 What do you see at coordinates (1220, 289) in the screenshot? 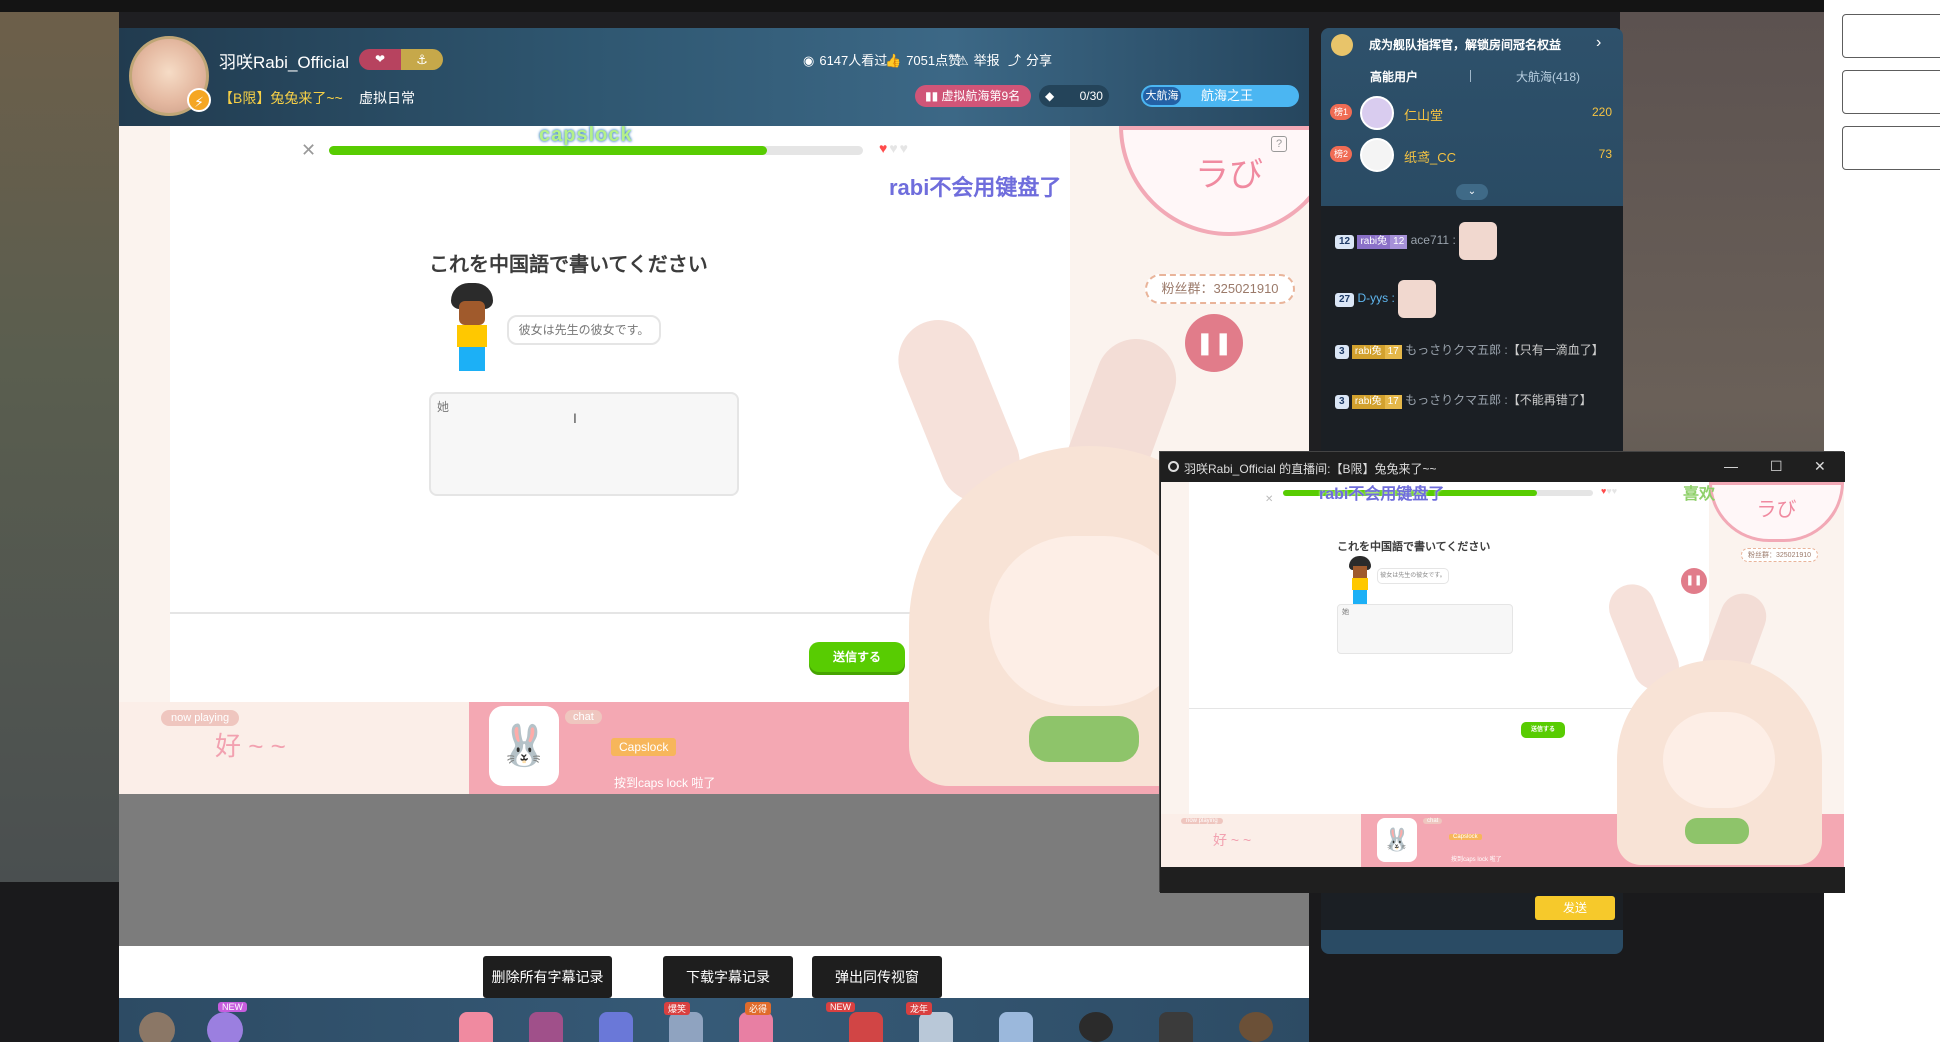
I see `fans-group-label: 粉丝群：325021910` at bounding box center [1220, 289].